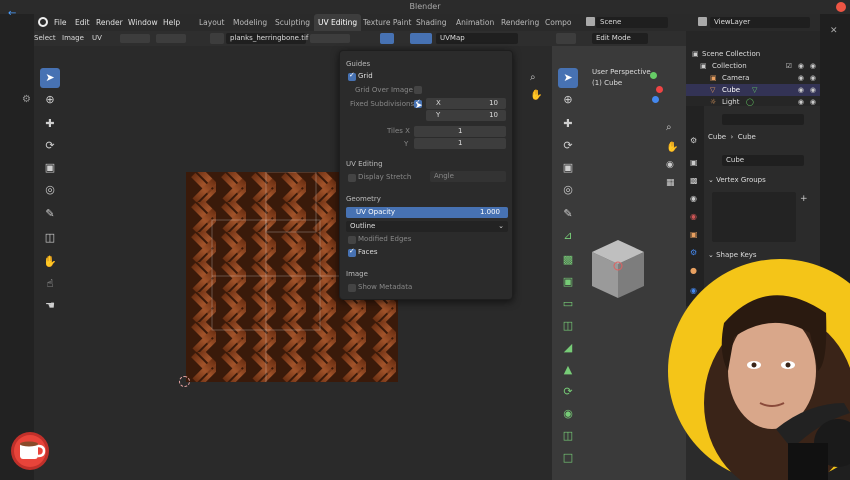 This screenshot has width=850, height=480. I want to click on output-tab-icon: ▩, so click(694, 180).